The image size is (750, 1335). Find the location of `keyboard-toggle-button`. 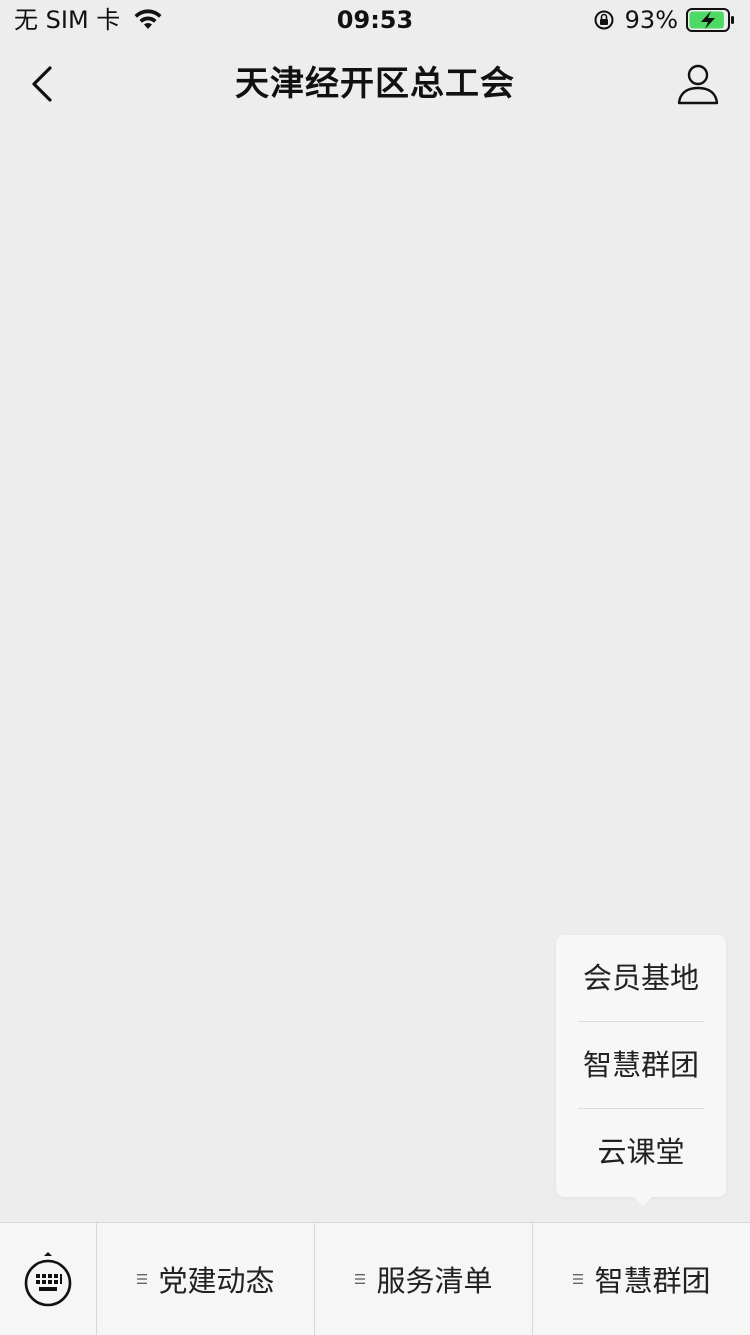

keyboard-toggle-button is located at coordinates (48, 1279).